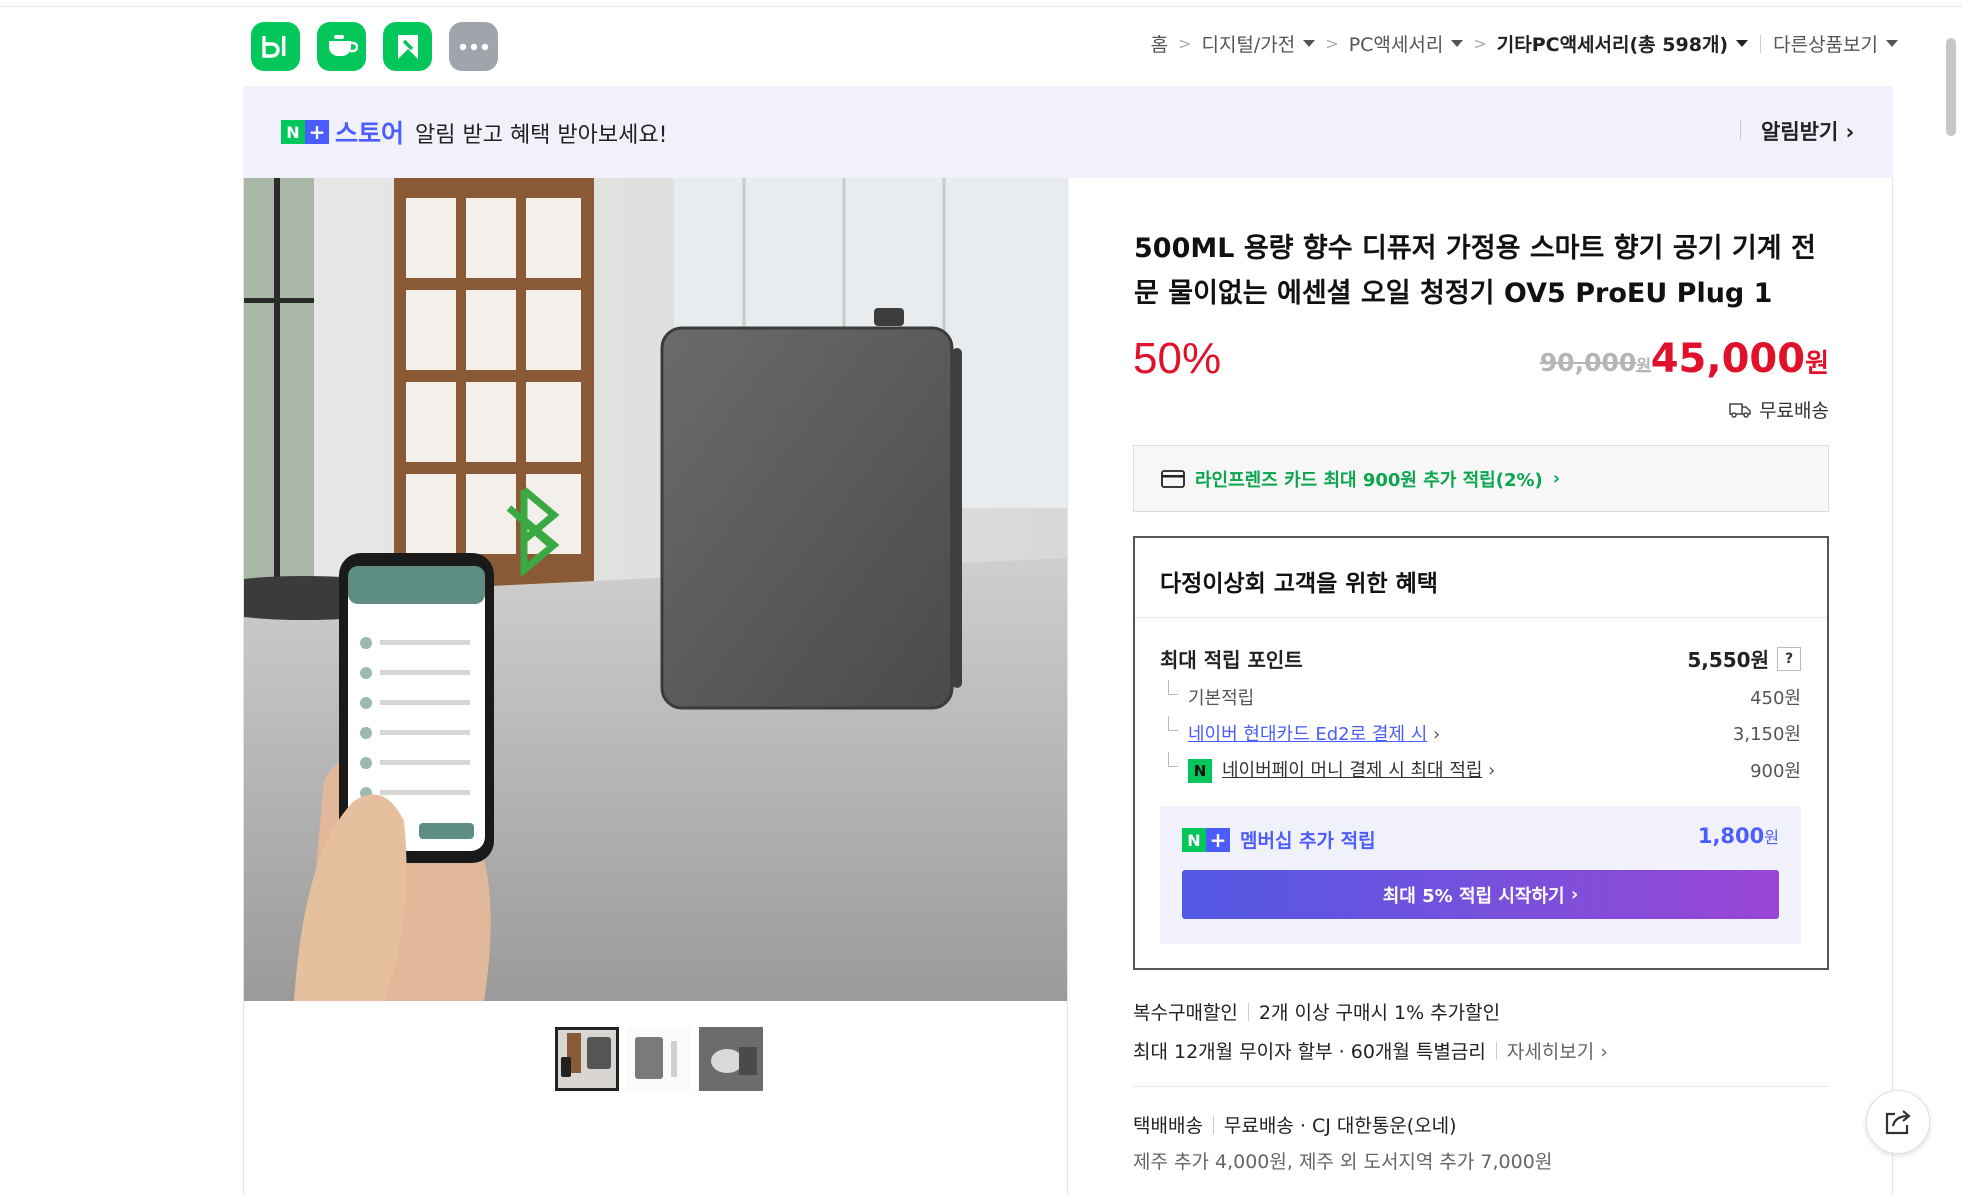  I want to click on thumbnail-strip, so click(659, 1059).